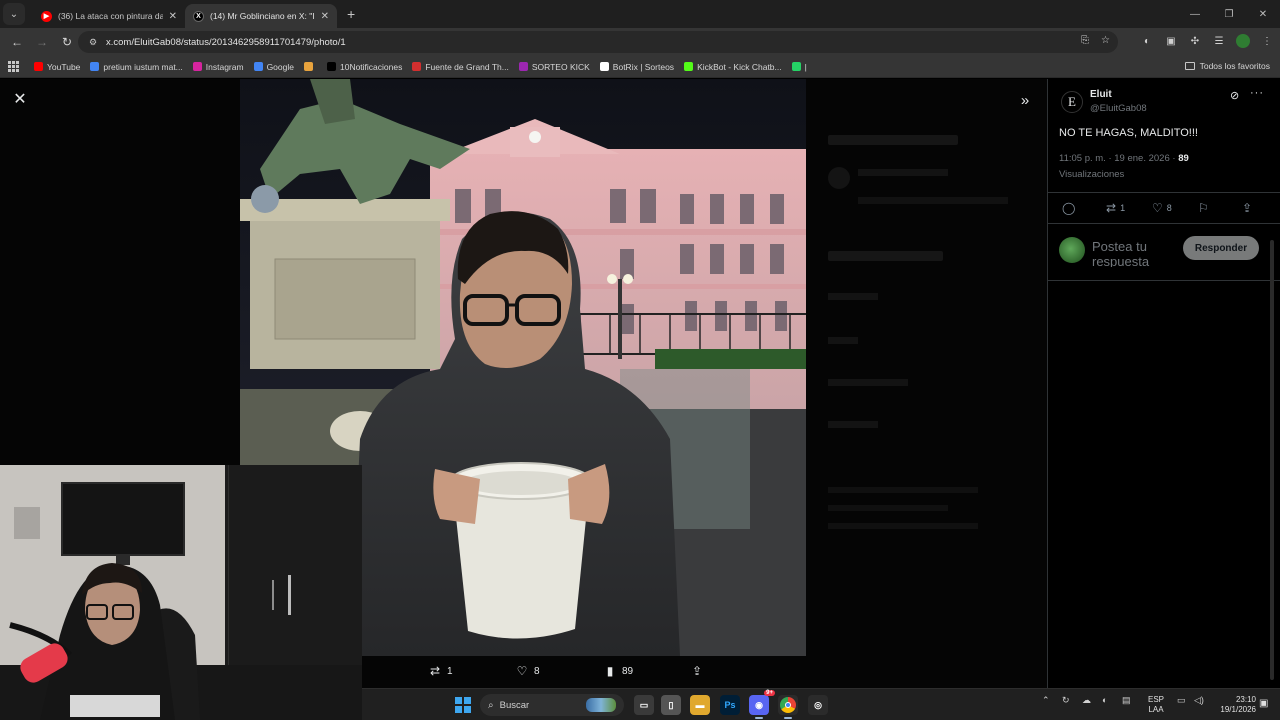 The image size is (1280, 720). What do you see at coordinates (788, 707) in the screenshot?
I see `chrome-icon` at bounding box center [788, 707].